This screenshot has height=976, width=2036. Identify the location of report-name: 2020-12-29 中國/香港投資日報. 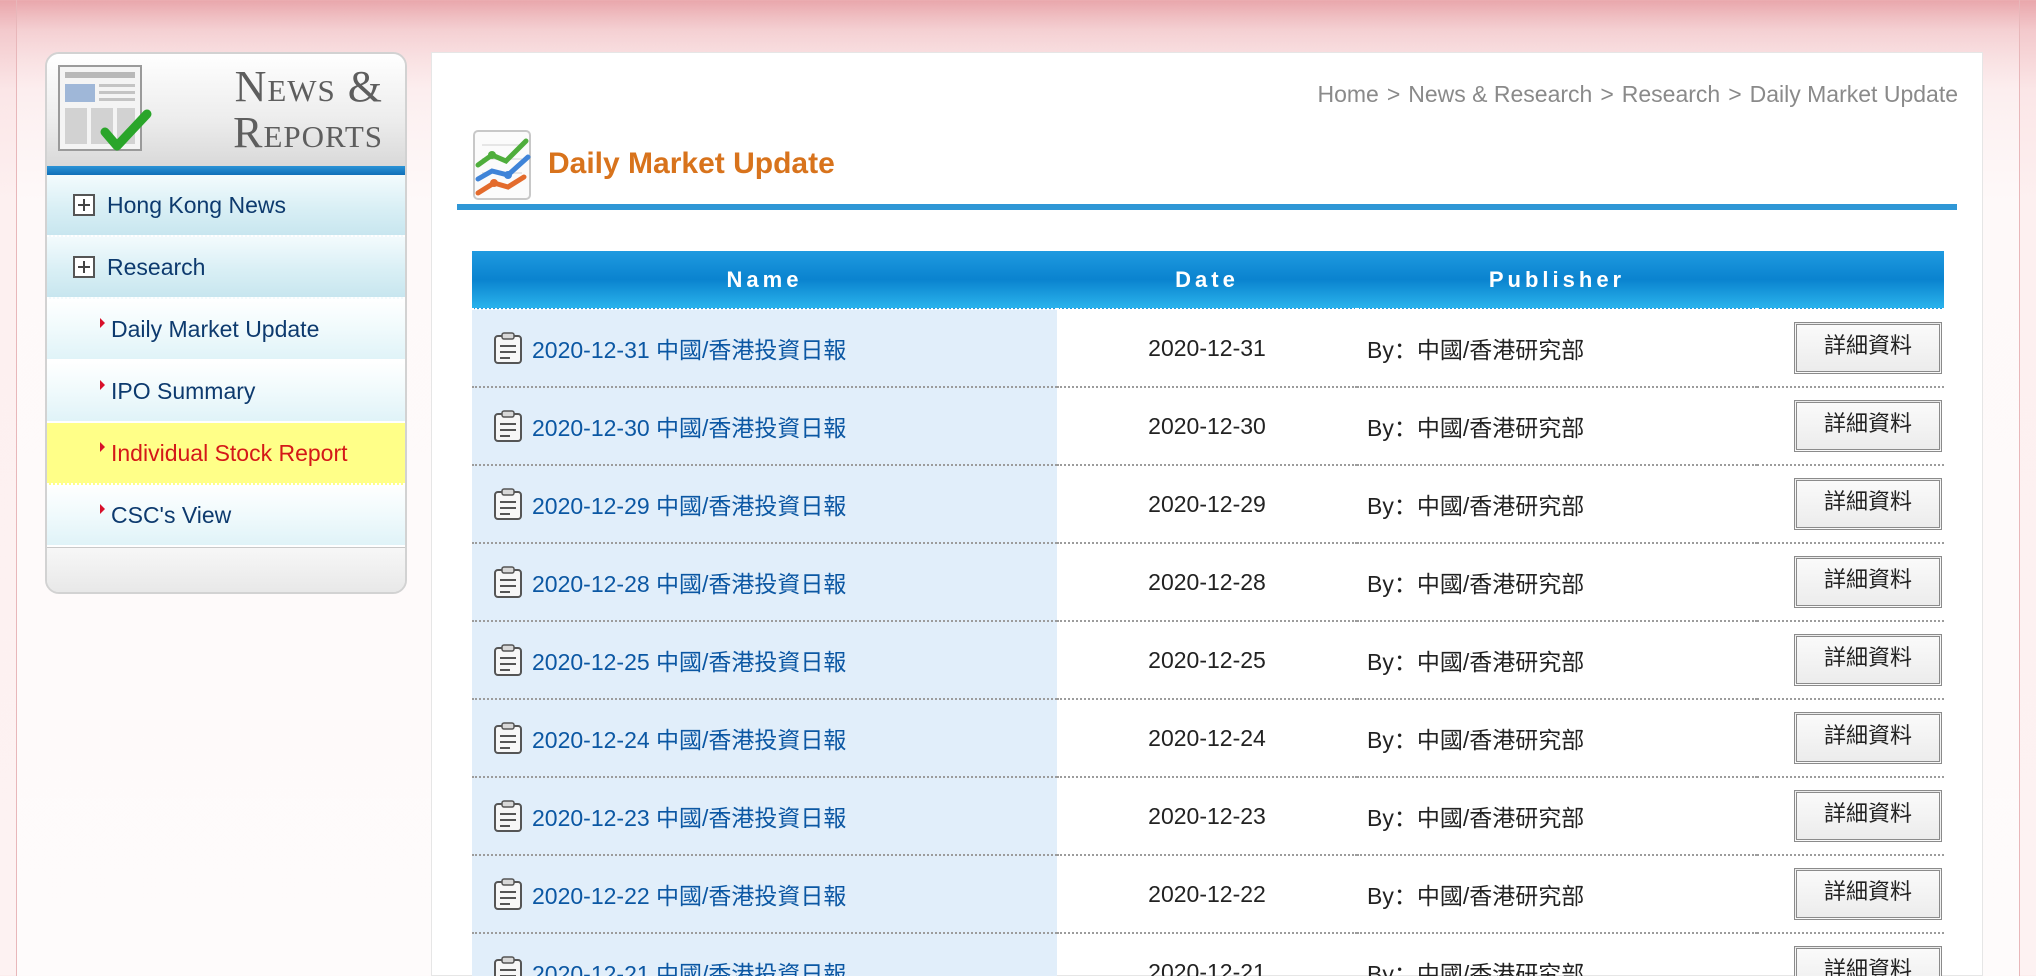
(689, 506).